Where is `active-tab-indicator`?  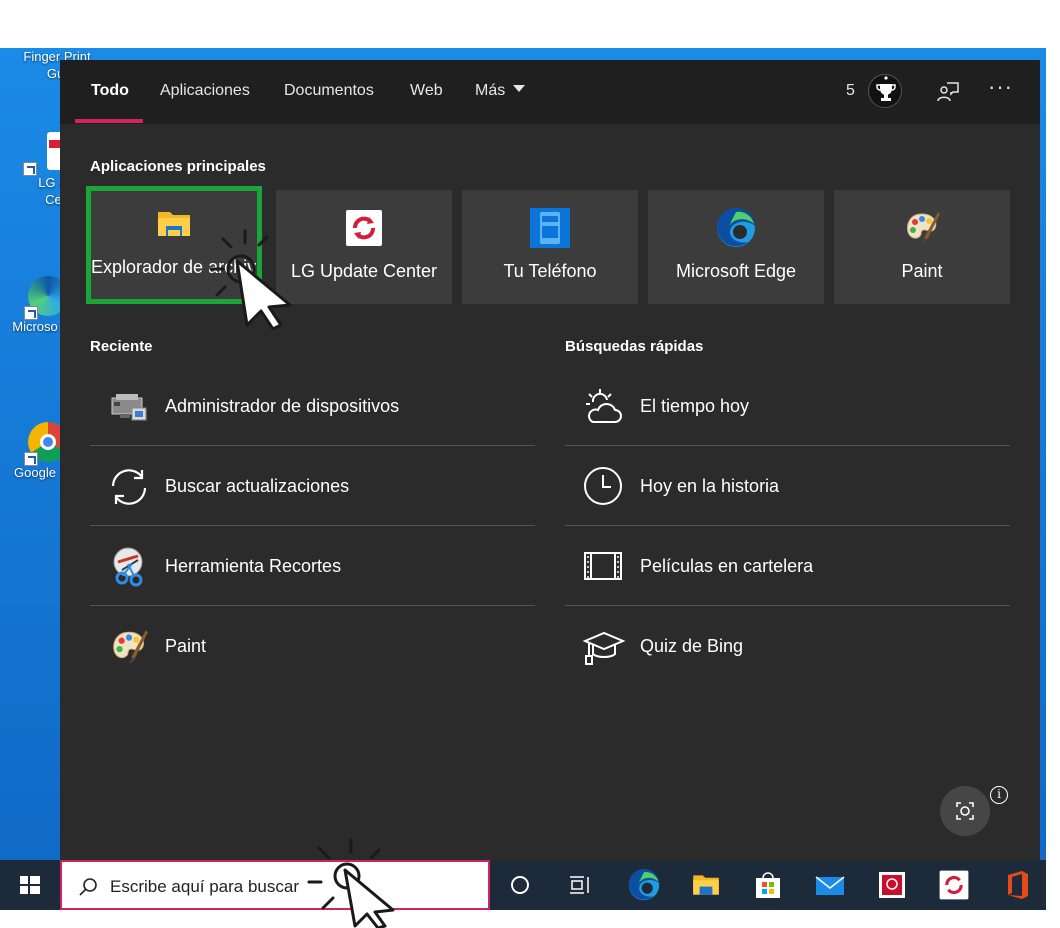
active-tab-indicator is located at coordinates (109, 121).